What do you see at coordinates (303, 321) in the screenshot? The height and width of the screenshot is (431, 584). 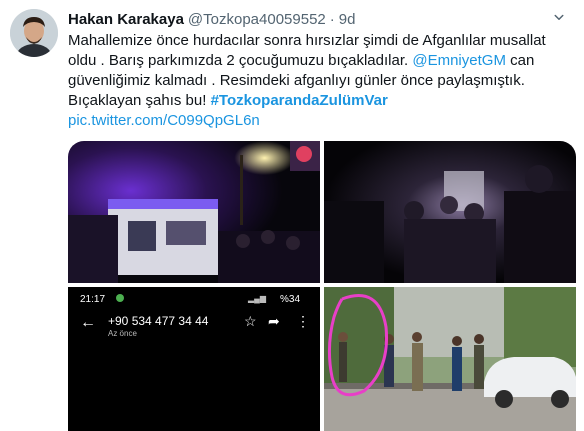 I see `more-vertical-icon: ⋮` at bounding box center [303, 321].